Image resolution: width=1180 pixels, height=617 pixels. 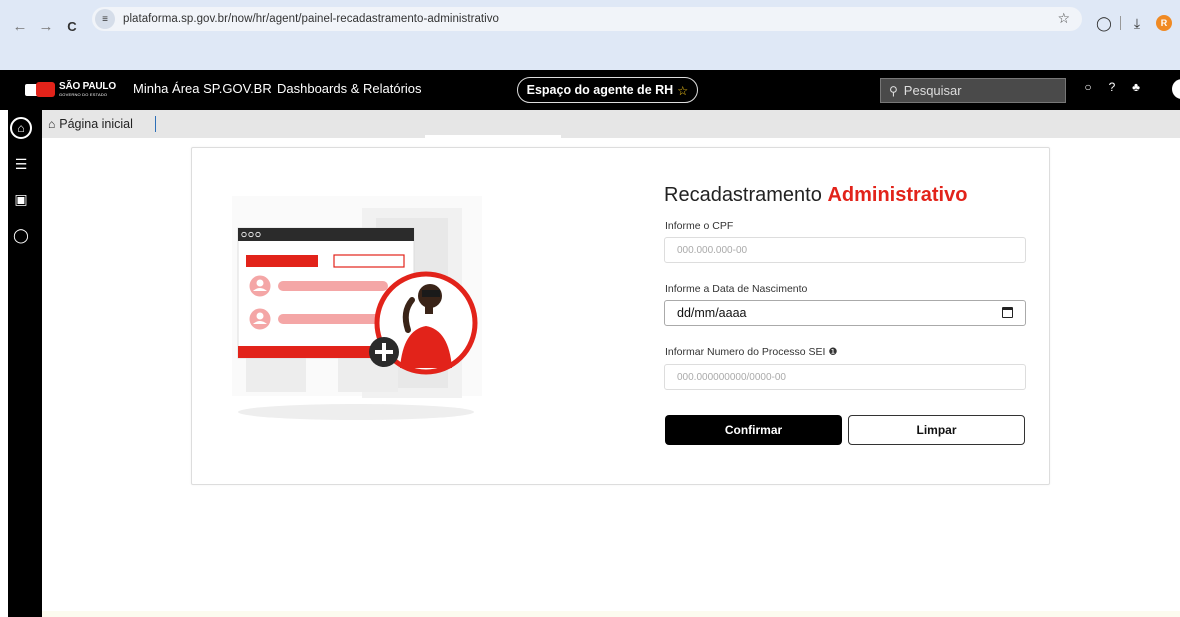 I want to click on rail-edge, so click(x=4, y=363).